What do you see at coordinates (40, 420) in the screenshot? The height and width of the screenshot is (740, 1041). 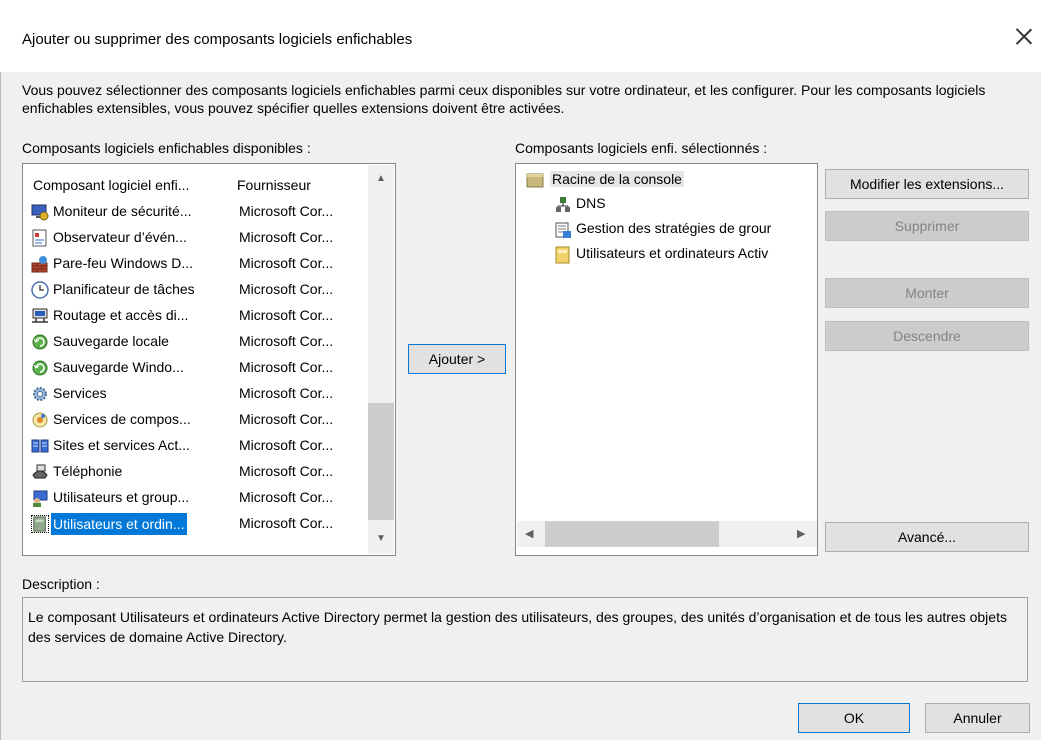 I see `component-services-icon` at bounding box center [40, 420].